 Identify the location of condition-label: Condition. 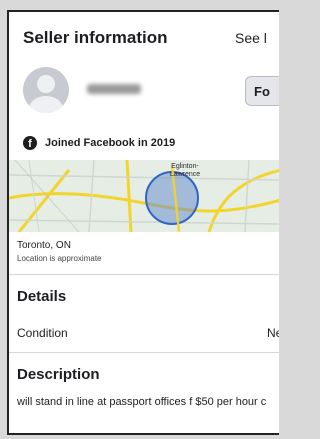
(42, 333).